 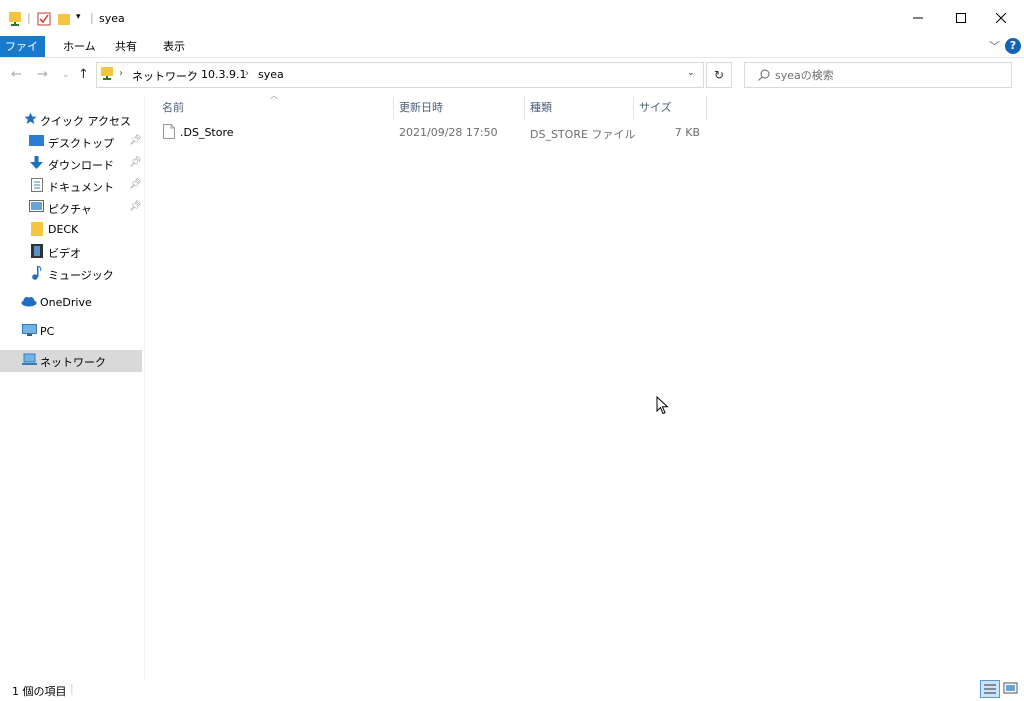 I want to click on sidebar-item-pictures: ピクチャ 📌︎, so click(x=71, y=208).